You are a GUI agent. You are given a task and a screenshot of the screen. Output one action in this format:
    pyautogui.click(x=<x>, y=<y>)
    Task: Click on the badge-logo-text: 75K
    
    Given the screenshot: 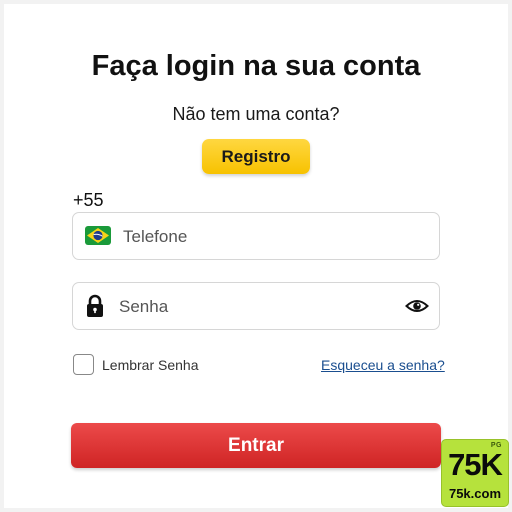 What is the action you would take?
    pyautogui.click(x=475, y=464)
    